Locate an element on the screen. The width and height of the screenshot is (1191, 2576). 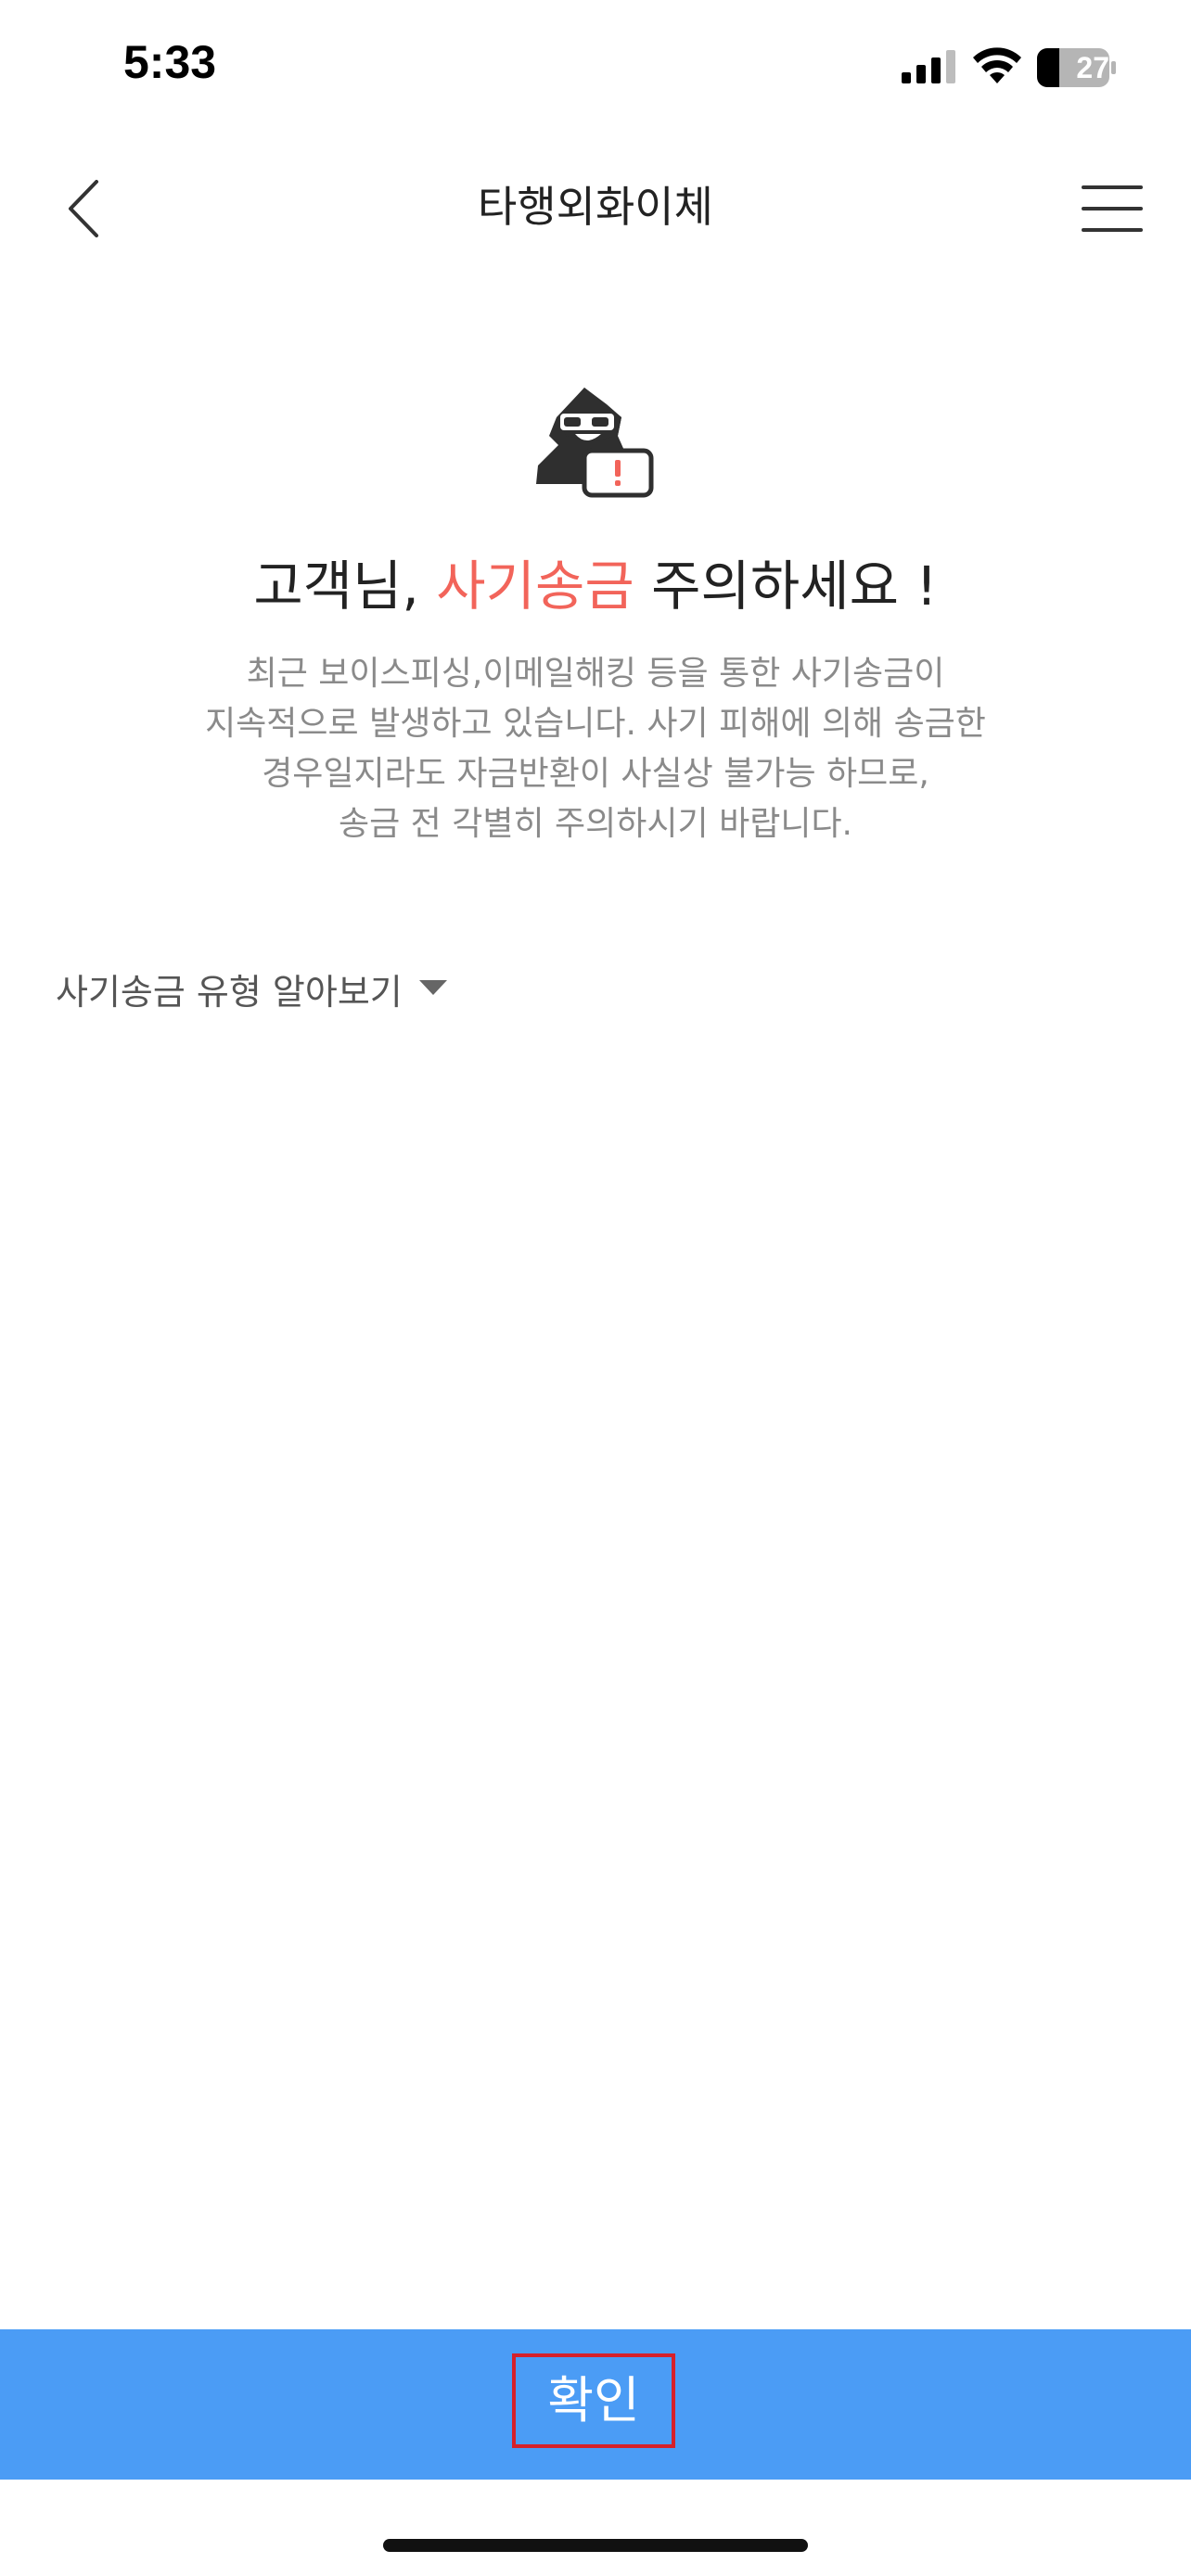
status-time: 5:33 is located at coordinates (170, 62).